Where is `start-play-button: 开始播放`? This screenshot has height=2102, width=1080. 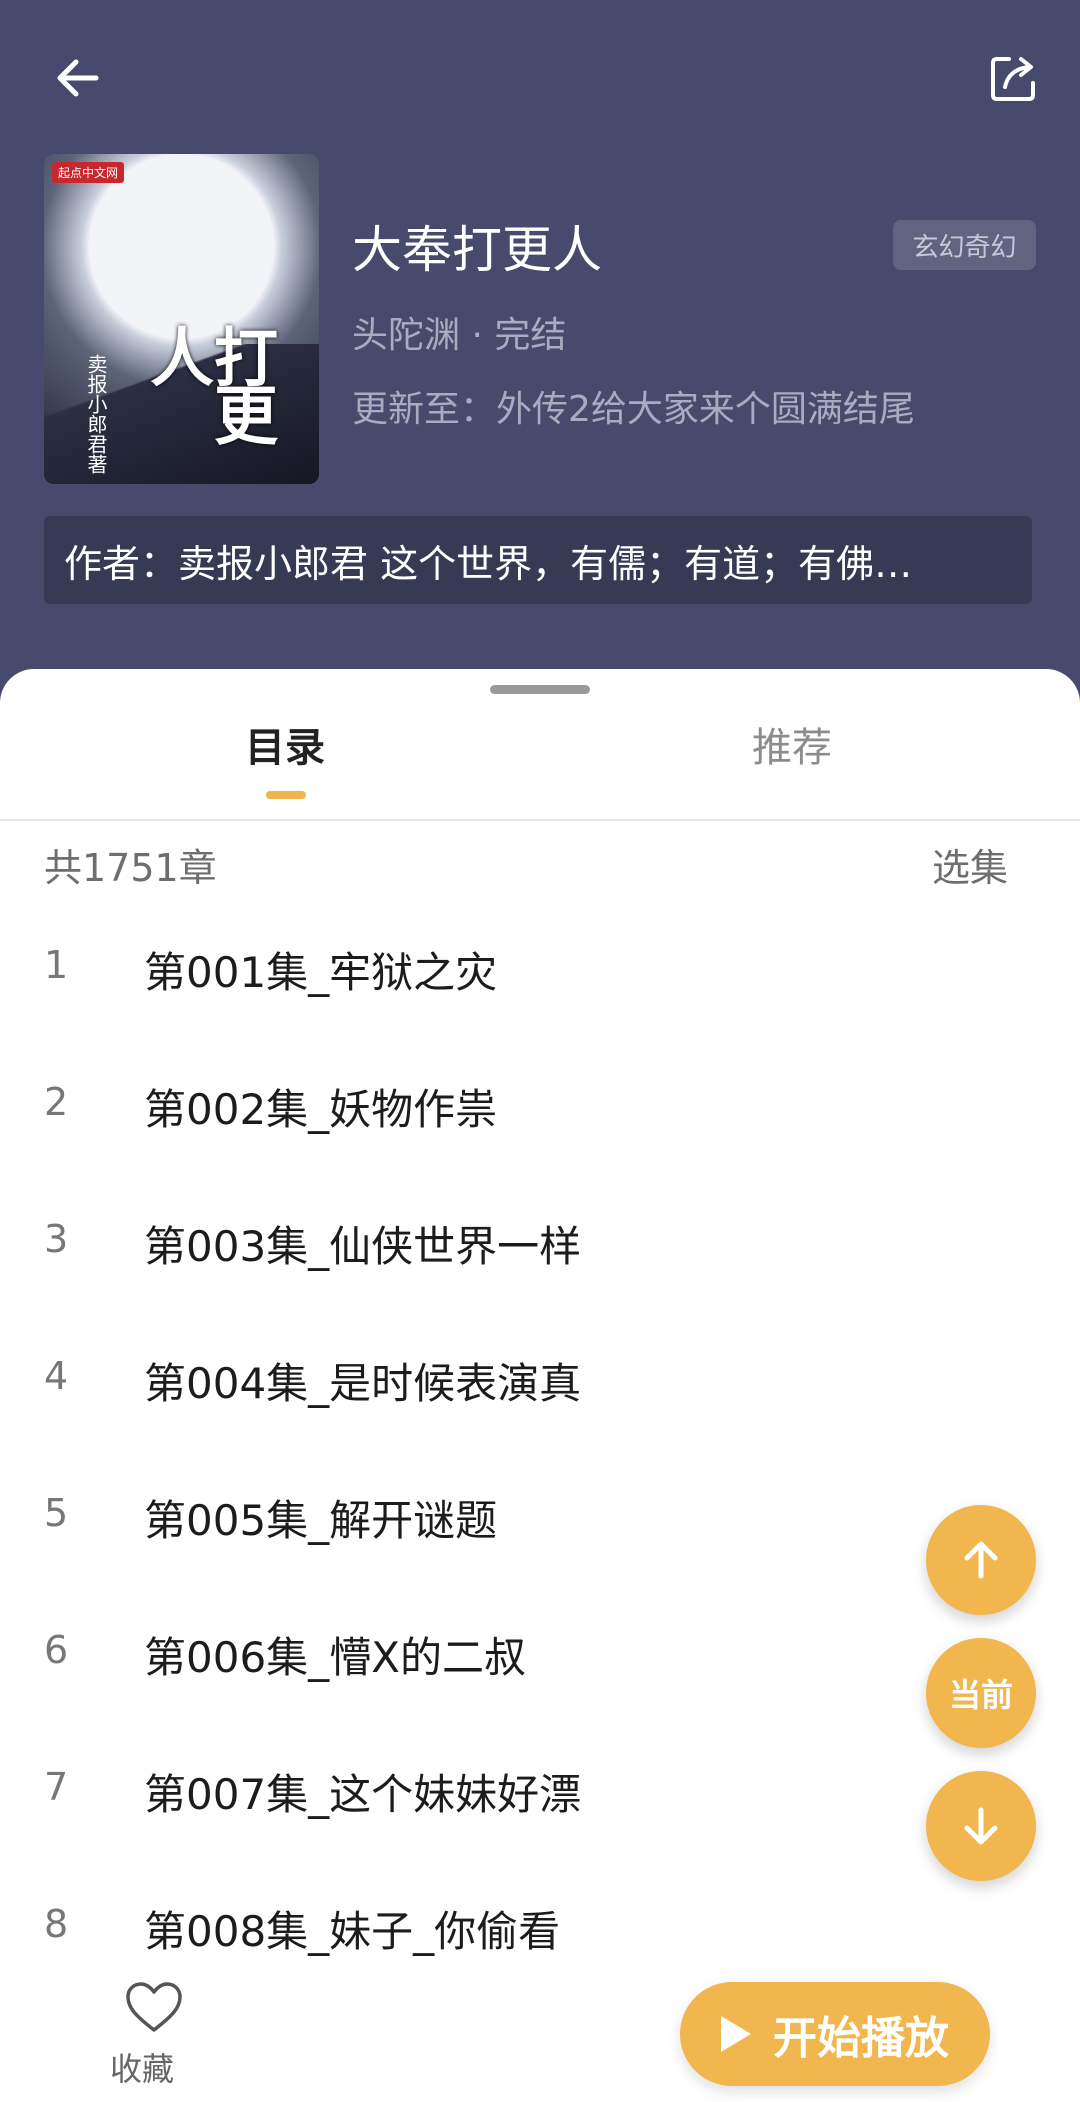 start-play-button: 开始播放 is located at coordinates (835, 2034).